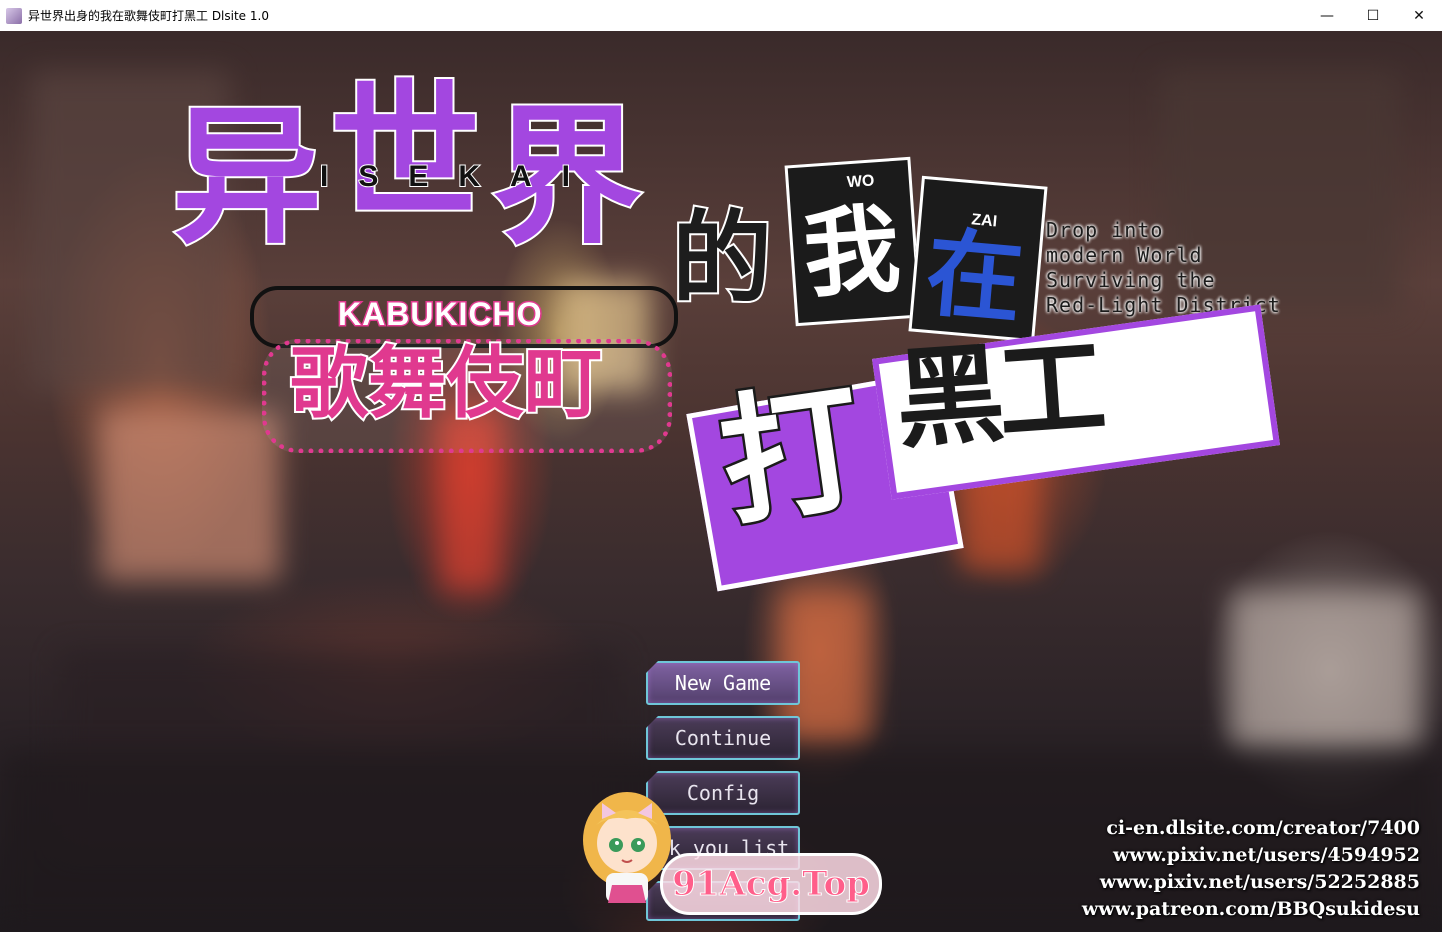 The width and height of the screenshot is (1442, 932). Describe the element at coordinates (771, 884) in the screenshot. I see `site-watermark: 91Acg.Top` at that location.